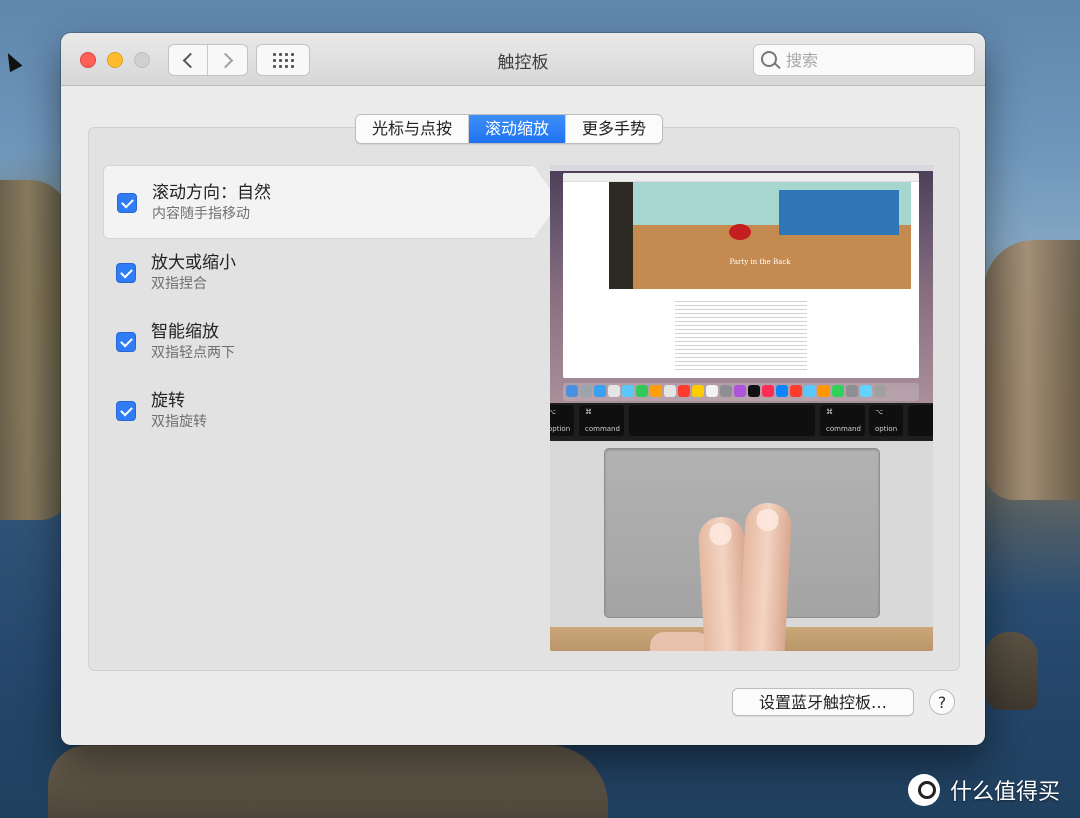 This screenshot has height=818, width=1080. What do you see at coordinates (518, 129) in the screenshot?
I see `tab-scroll-and-zoom: 滚动缩放` at bounding box center [518, 129].